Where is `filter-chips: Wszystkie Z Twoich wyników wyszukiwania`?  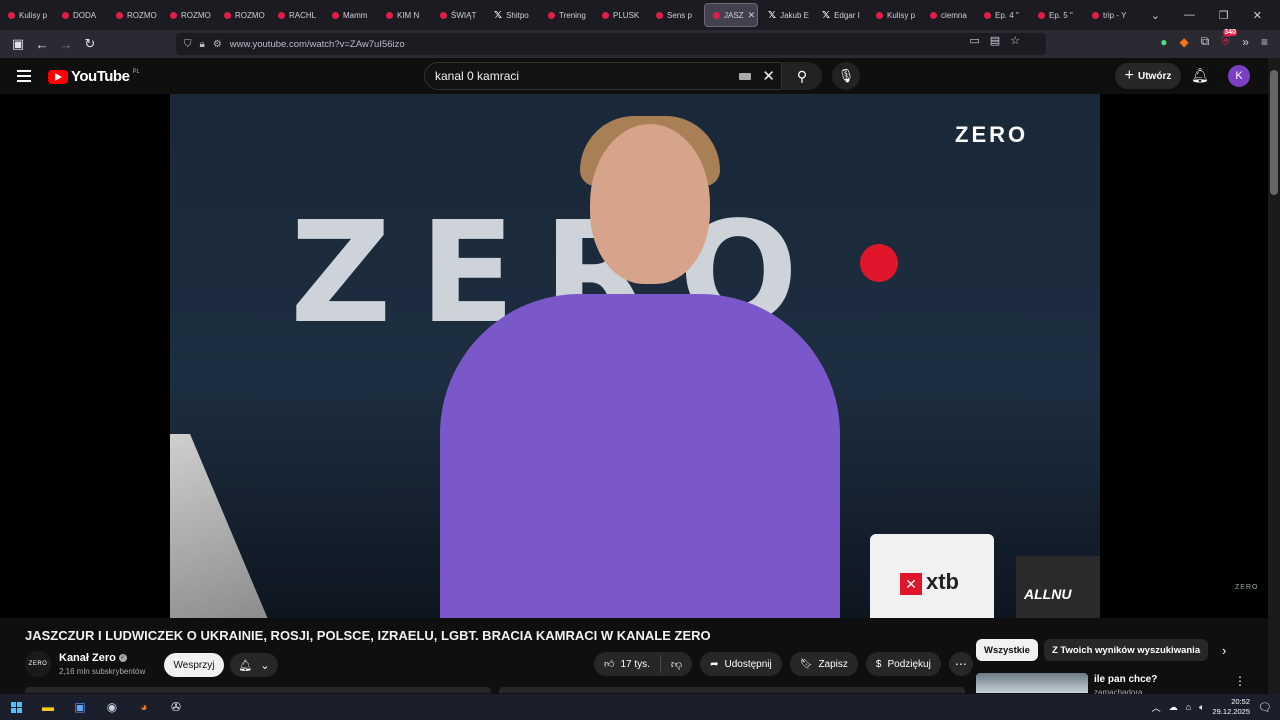 filter-chips: Wszystkie Z Twoich wyników wyszukiwania is located at coordinates (1092, 650).